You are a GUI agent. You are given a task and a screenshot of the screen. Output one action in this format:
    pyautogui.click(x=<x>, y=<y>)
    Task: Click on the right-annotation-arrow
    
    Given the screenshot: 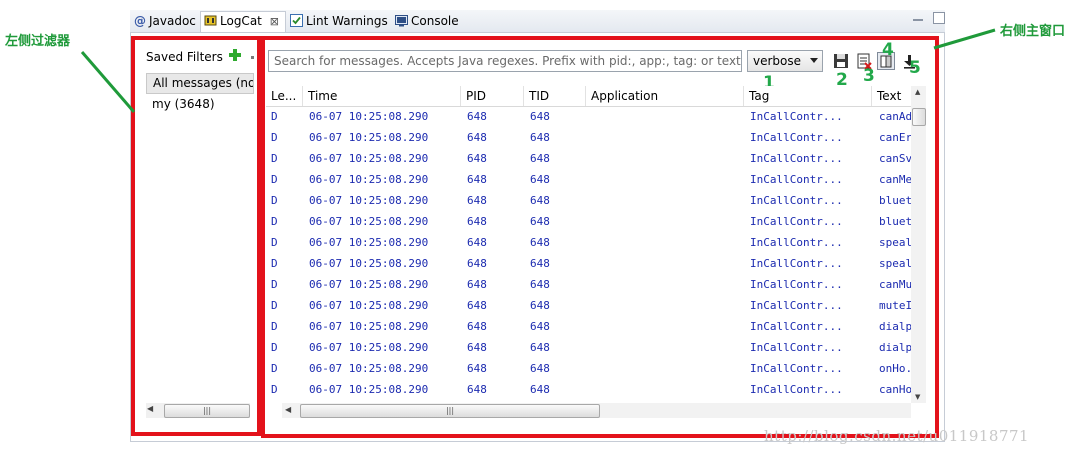 What is the action you would take?
    pyautogui.click(x=964, y=39)
    